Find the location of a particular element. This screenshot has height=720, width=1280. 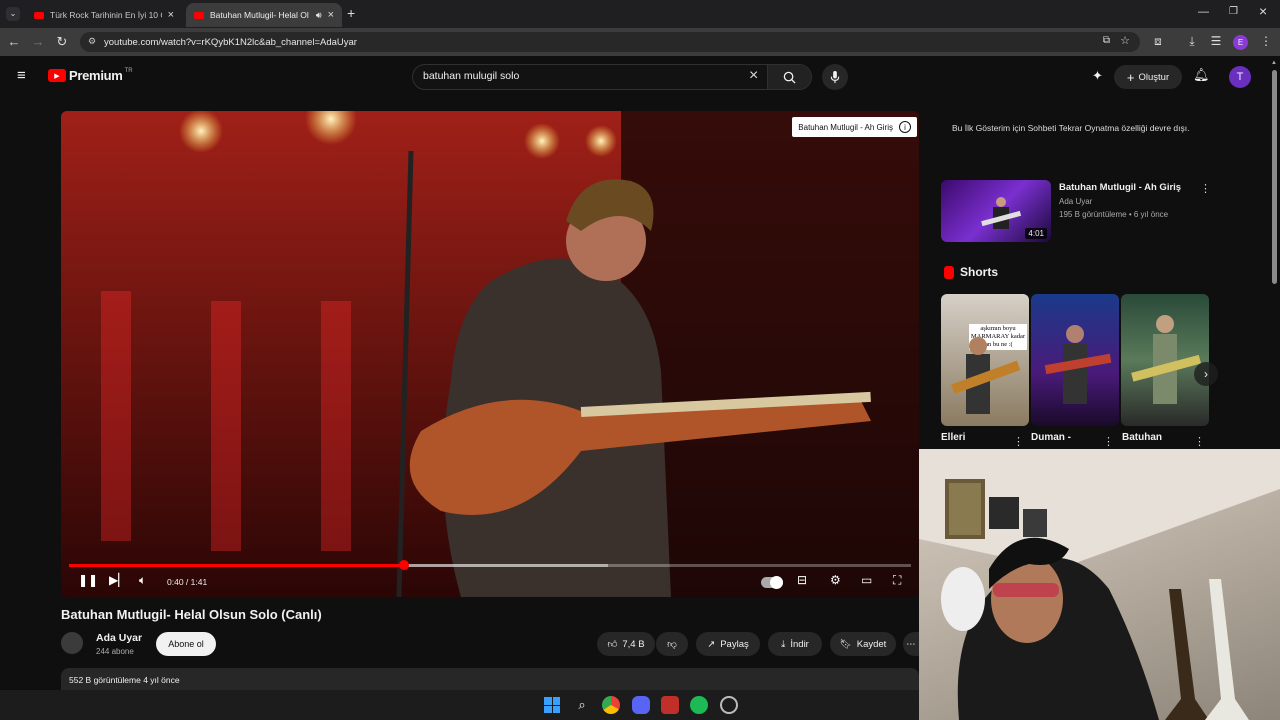

tab-search-icon: ⌄ is located at coordinates (13, 14).